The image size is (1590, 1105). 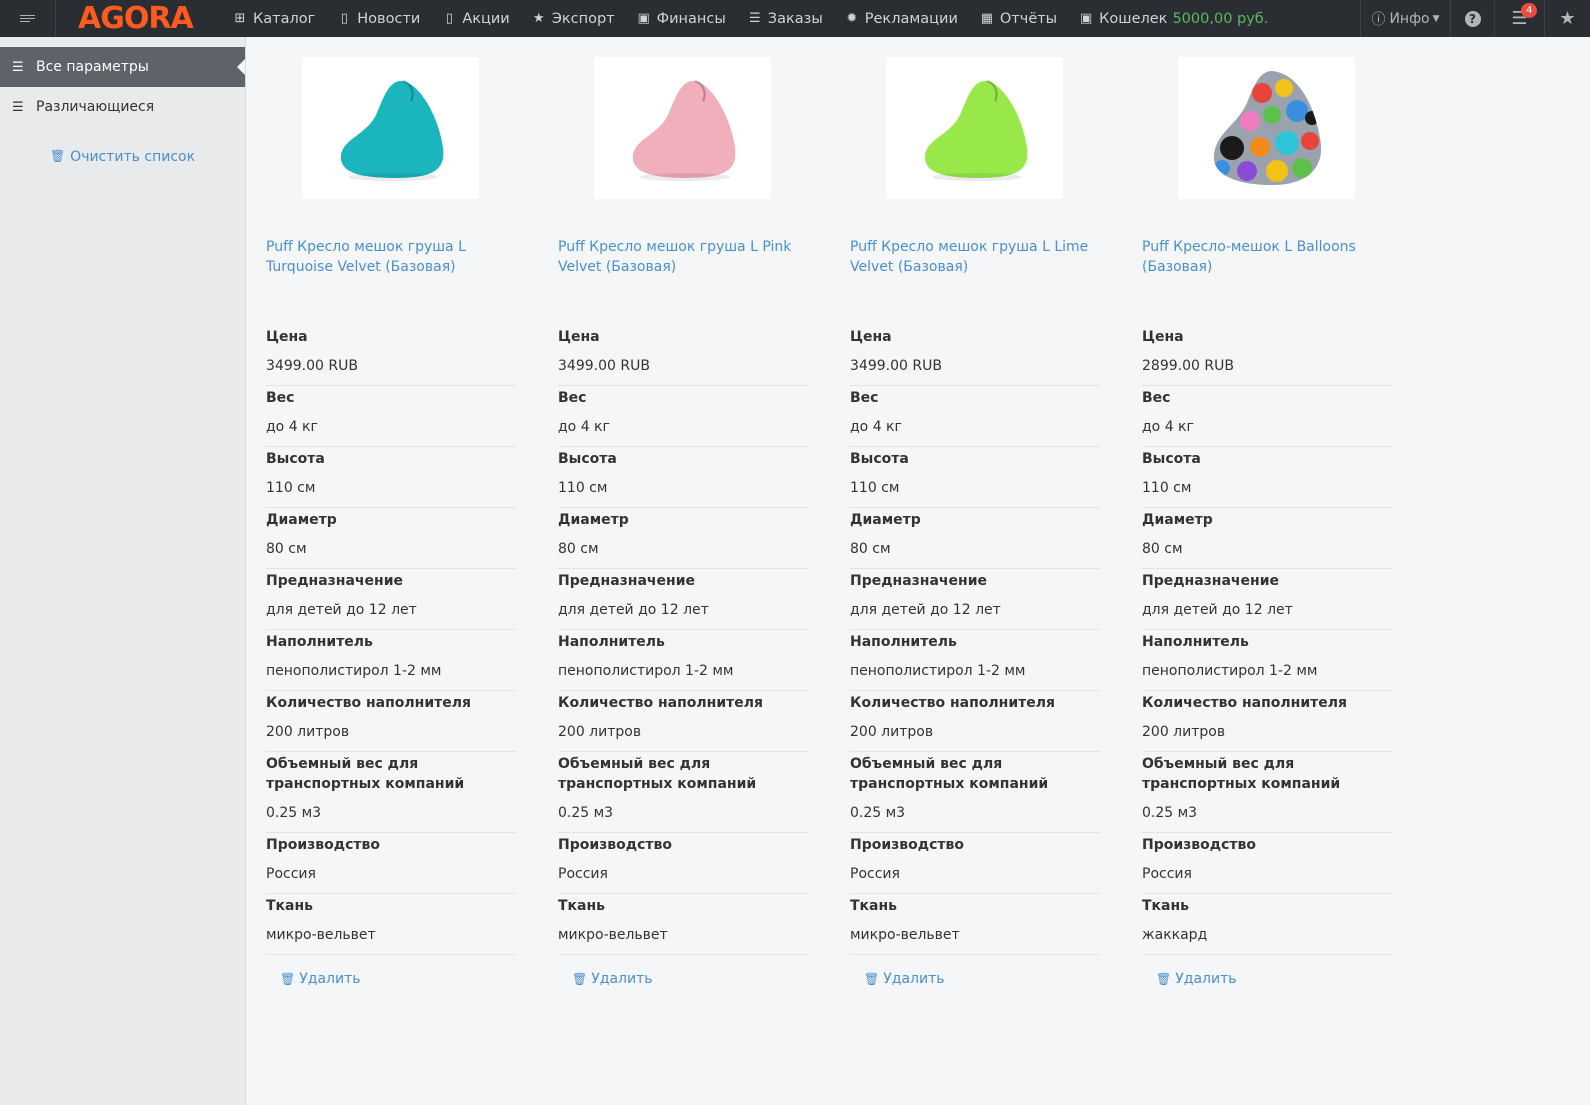 I want to click on nav-item-news: ▯ Новости, so click(x=378, y=18).